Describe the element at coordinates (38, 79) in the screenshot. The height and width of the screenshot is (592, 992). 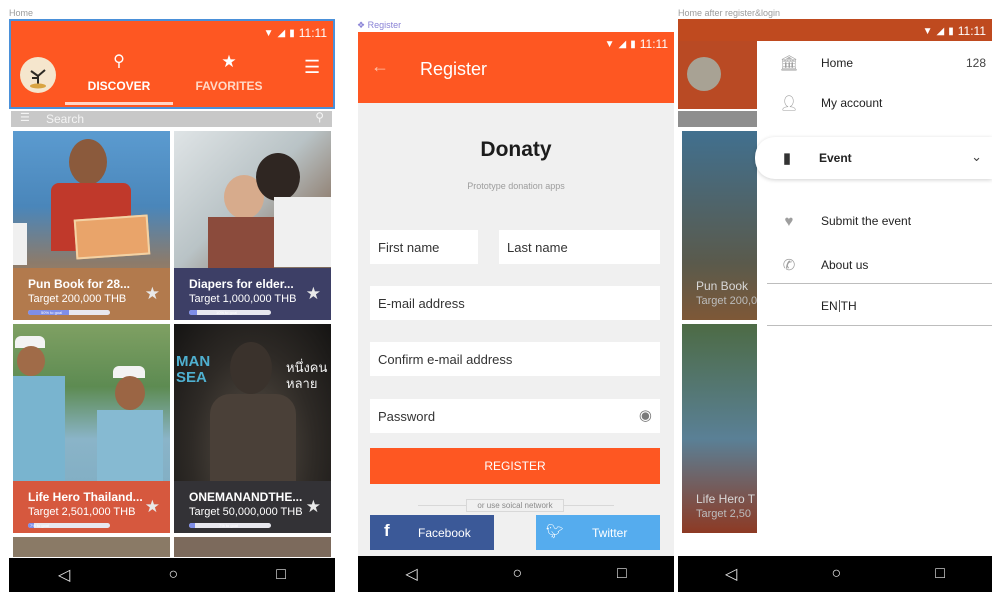
I see `tree-icon` at that location.